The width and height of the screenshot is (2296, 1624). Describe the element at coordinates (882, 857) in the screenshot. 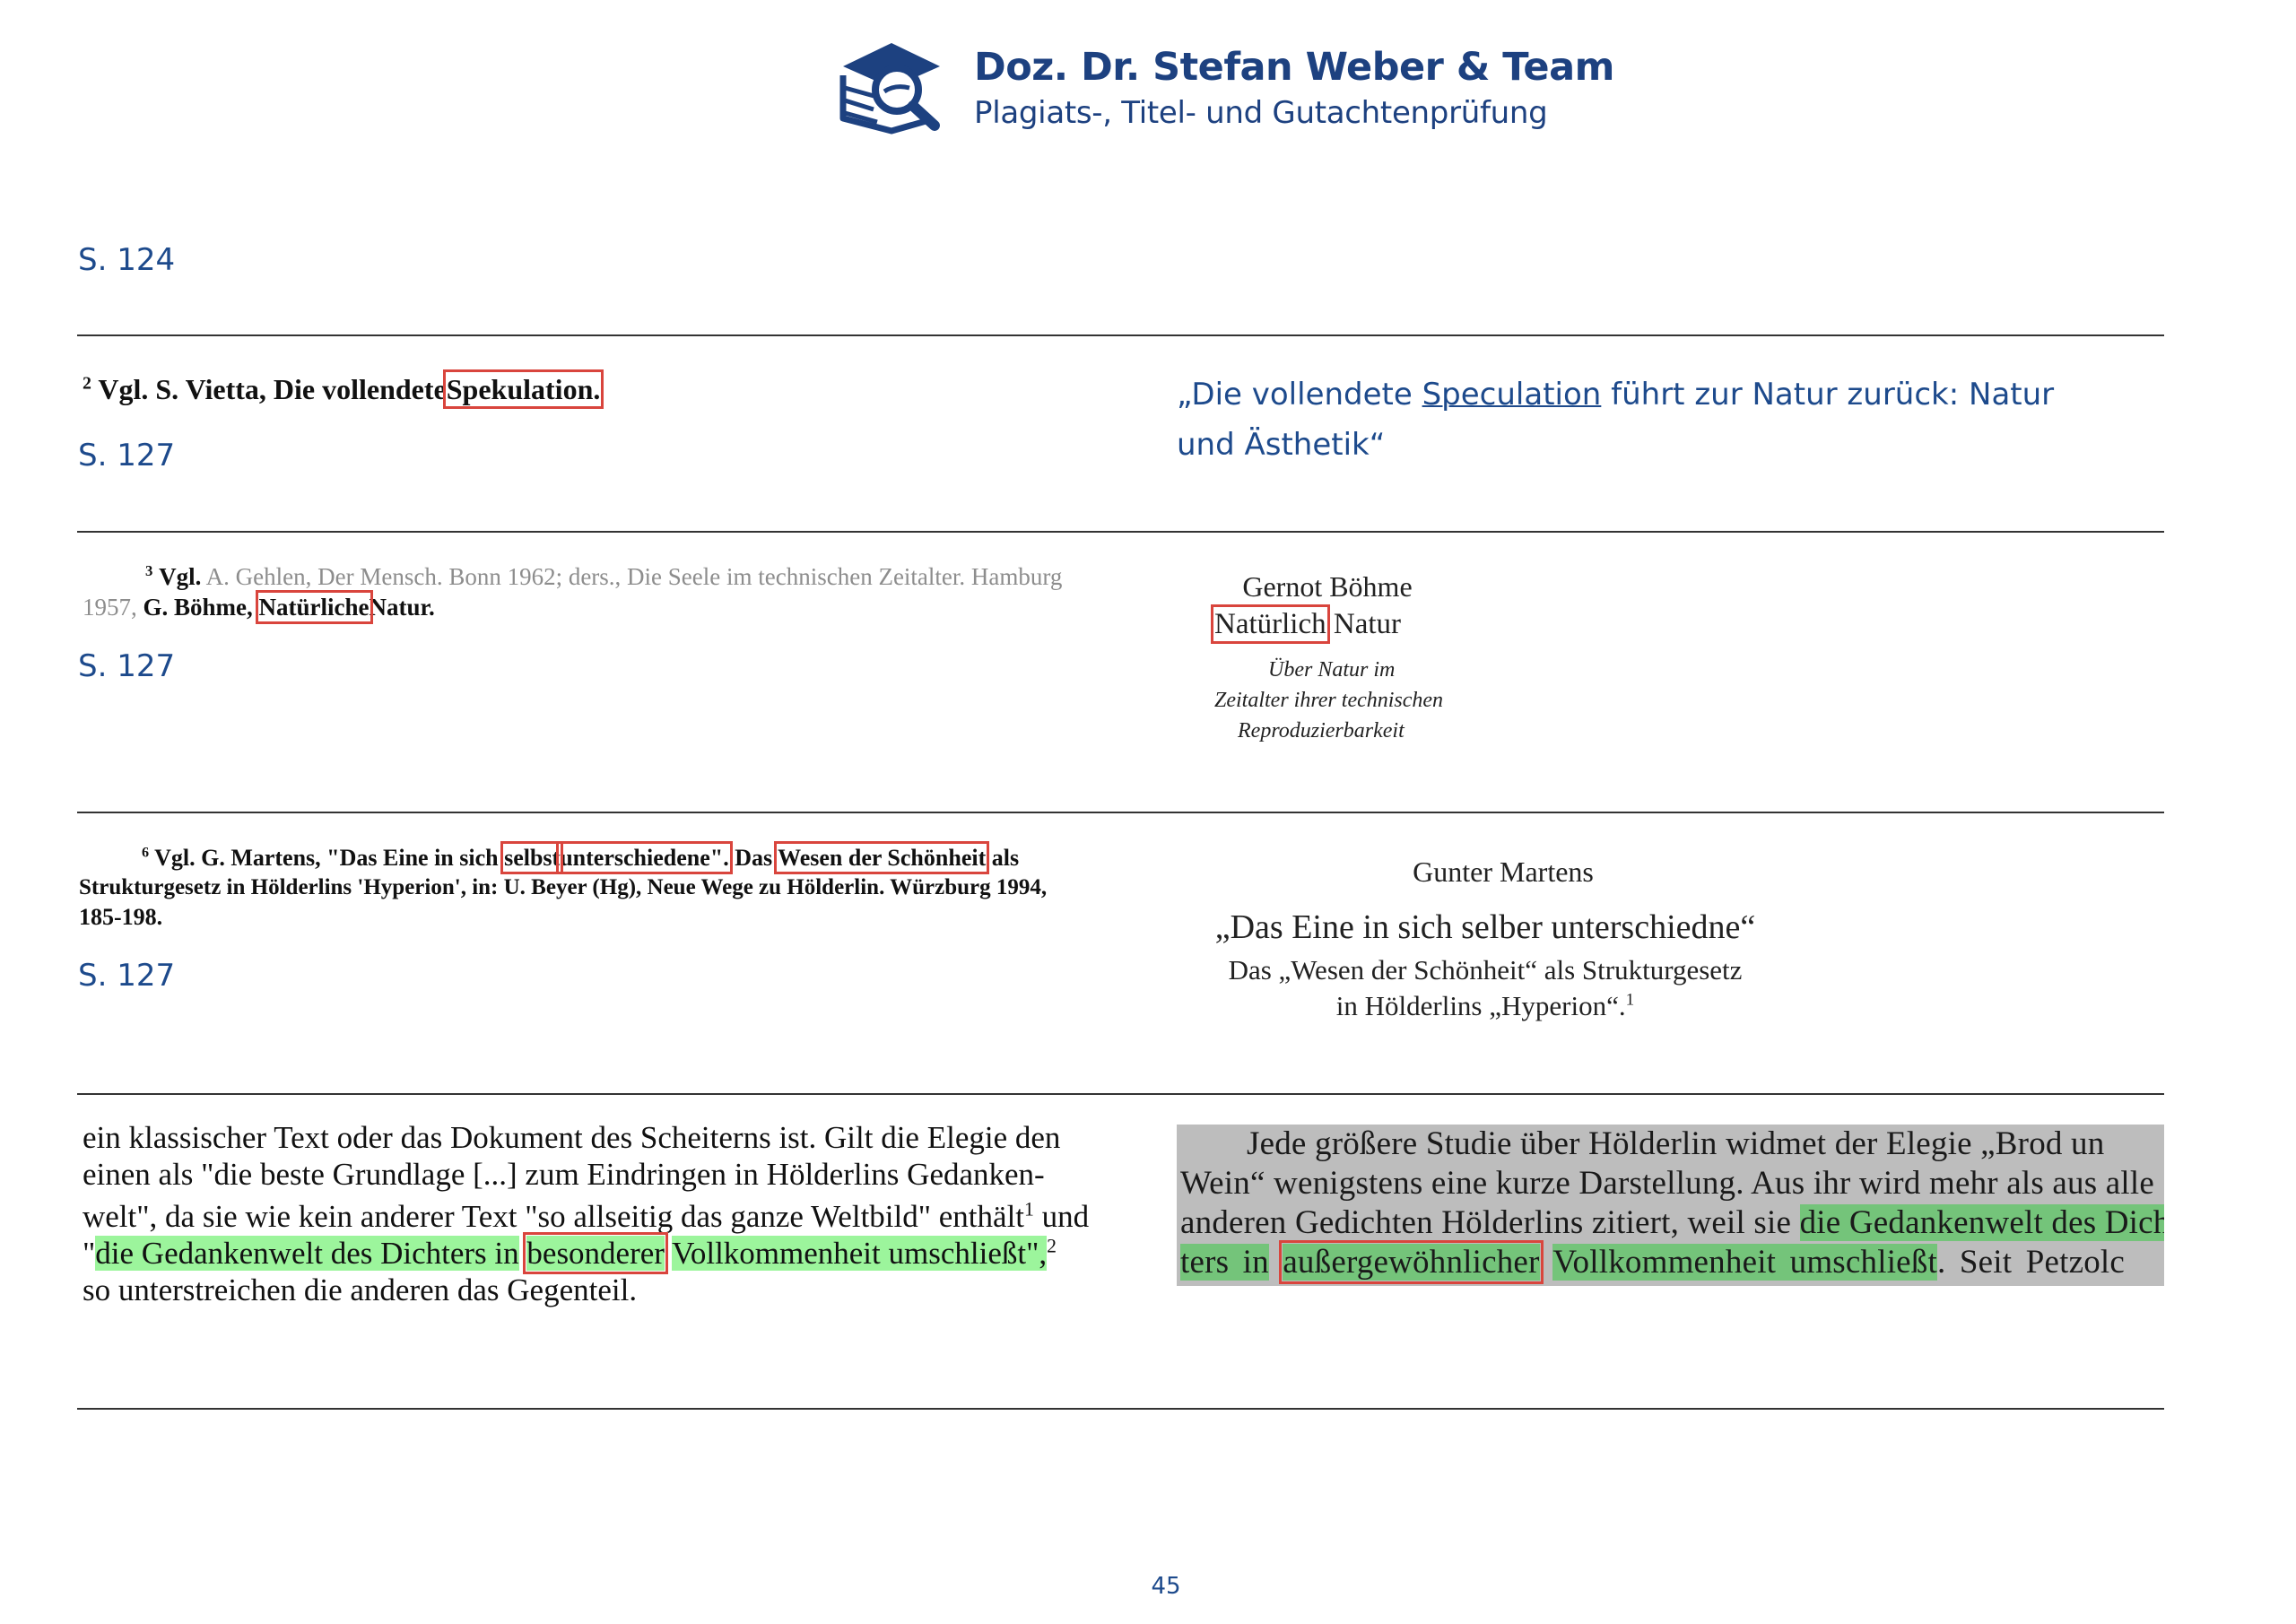

I see `marked-word: Wesen der Schönheit` at that location.